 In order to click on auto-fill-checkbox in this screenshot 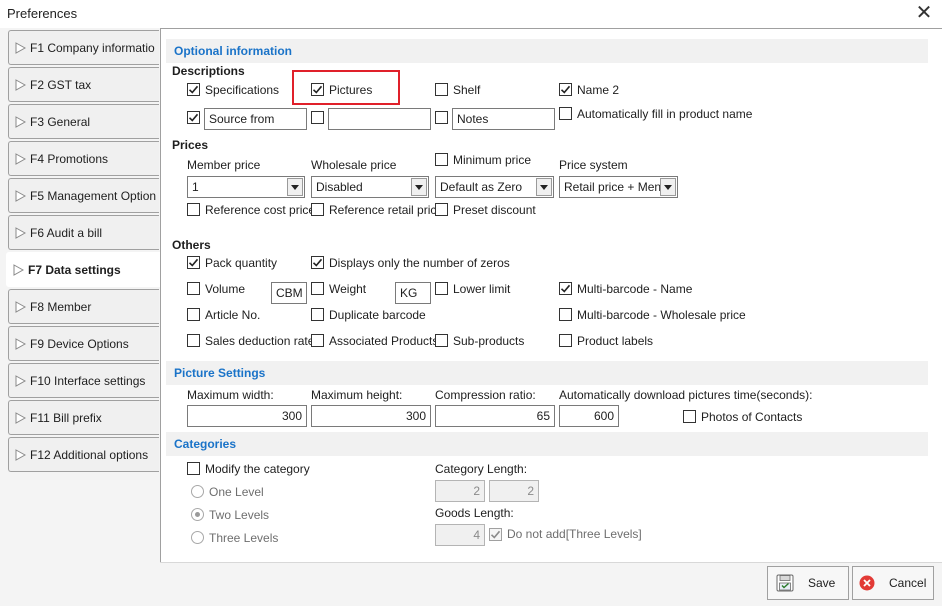, I will do `click(565, 113)`.